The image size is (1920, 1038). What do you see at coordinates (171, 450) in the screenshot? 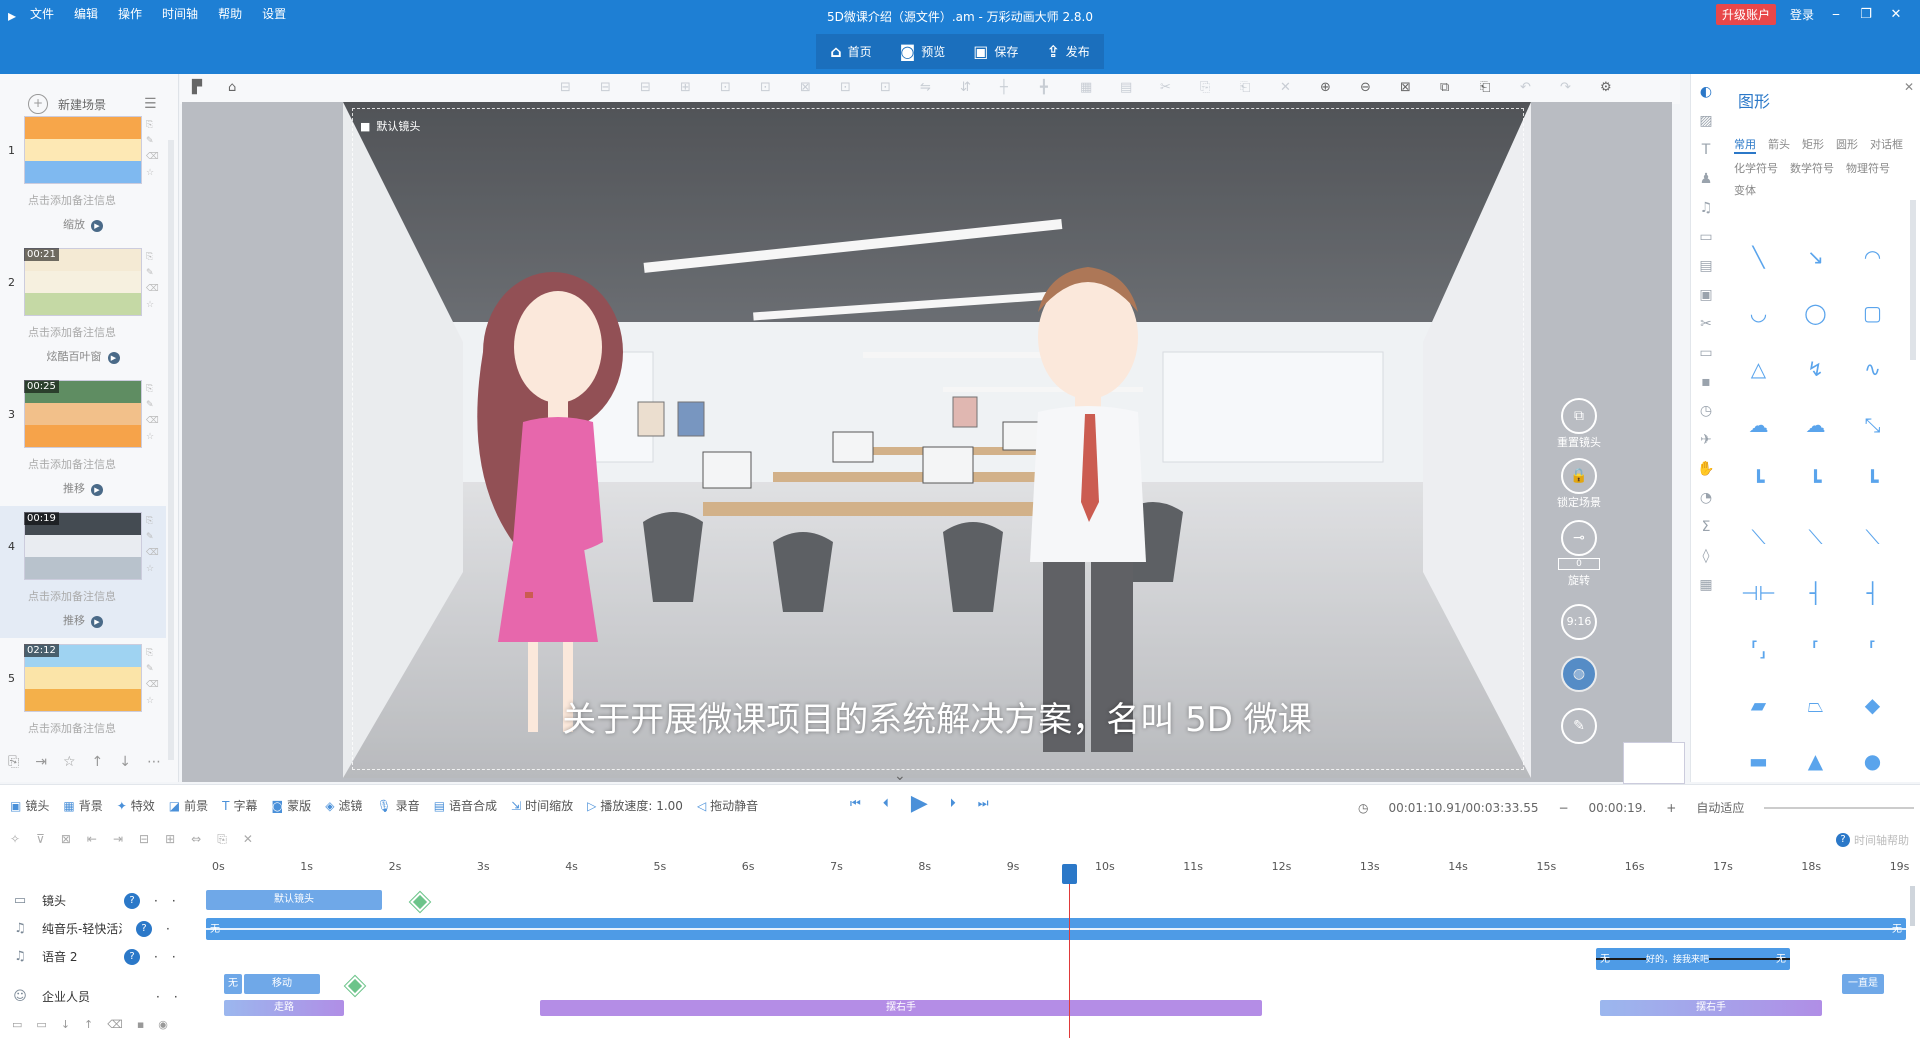
I see `scene-panel-scrollbar` at bounding box center [171, 450].